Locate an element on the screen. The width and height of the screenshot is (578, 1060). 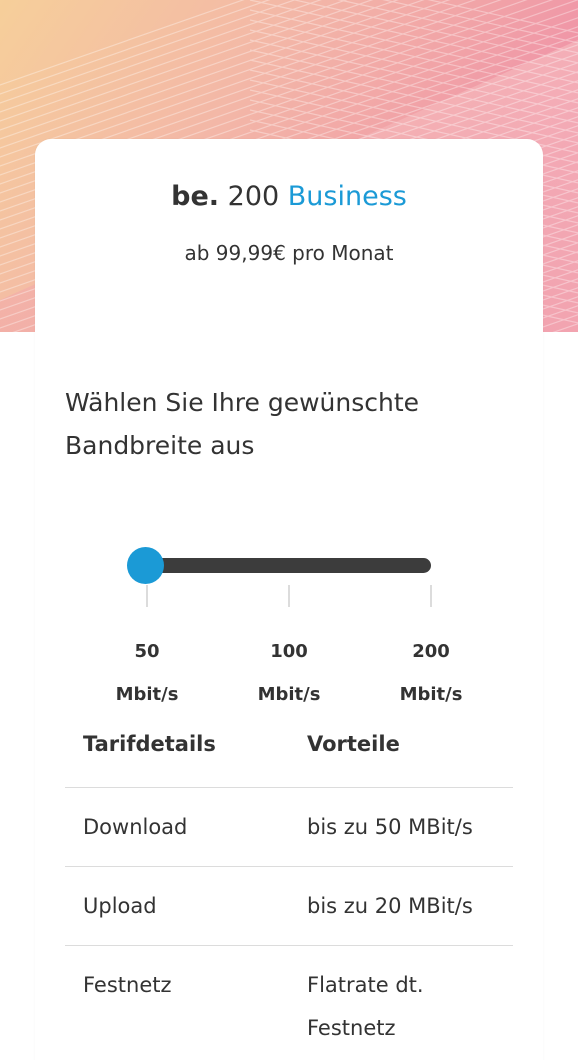
table-row-value: bis zu 20 MBit/s is located at coordinates (390, 906).